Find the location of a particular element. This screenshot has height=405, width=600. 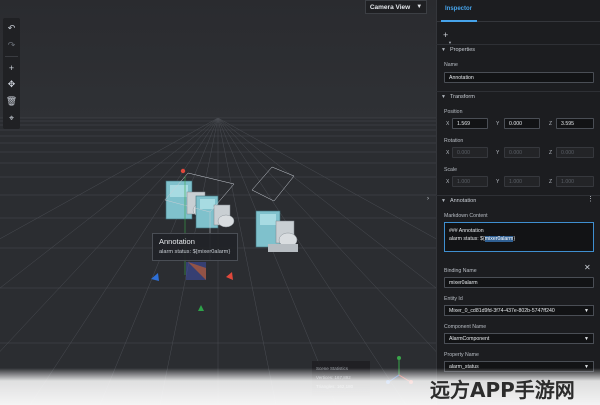

scale-z-field: 1.000 is located at coordinates (575, 181).